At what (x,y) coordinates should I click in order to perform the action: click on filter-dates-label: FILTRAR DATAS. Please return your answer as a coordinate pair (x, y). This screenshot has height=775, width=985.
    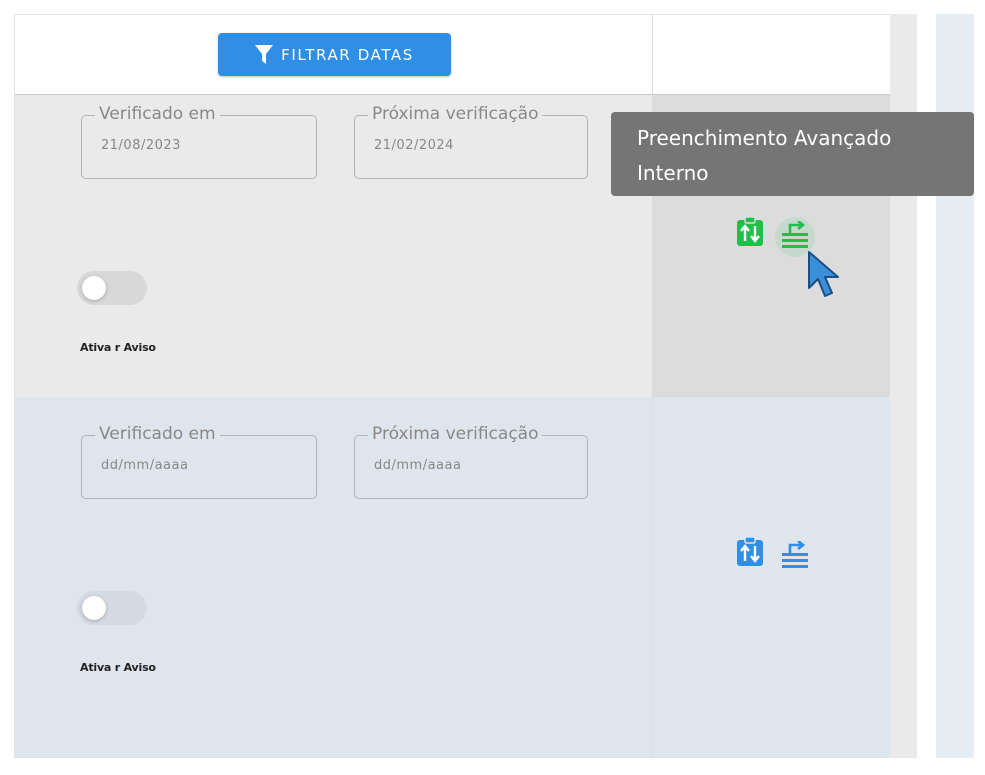
    Looking at the image, I should click on (347, 54).